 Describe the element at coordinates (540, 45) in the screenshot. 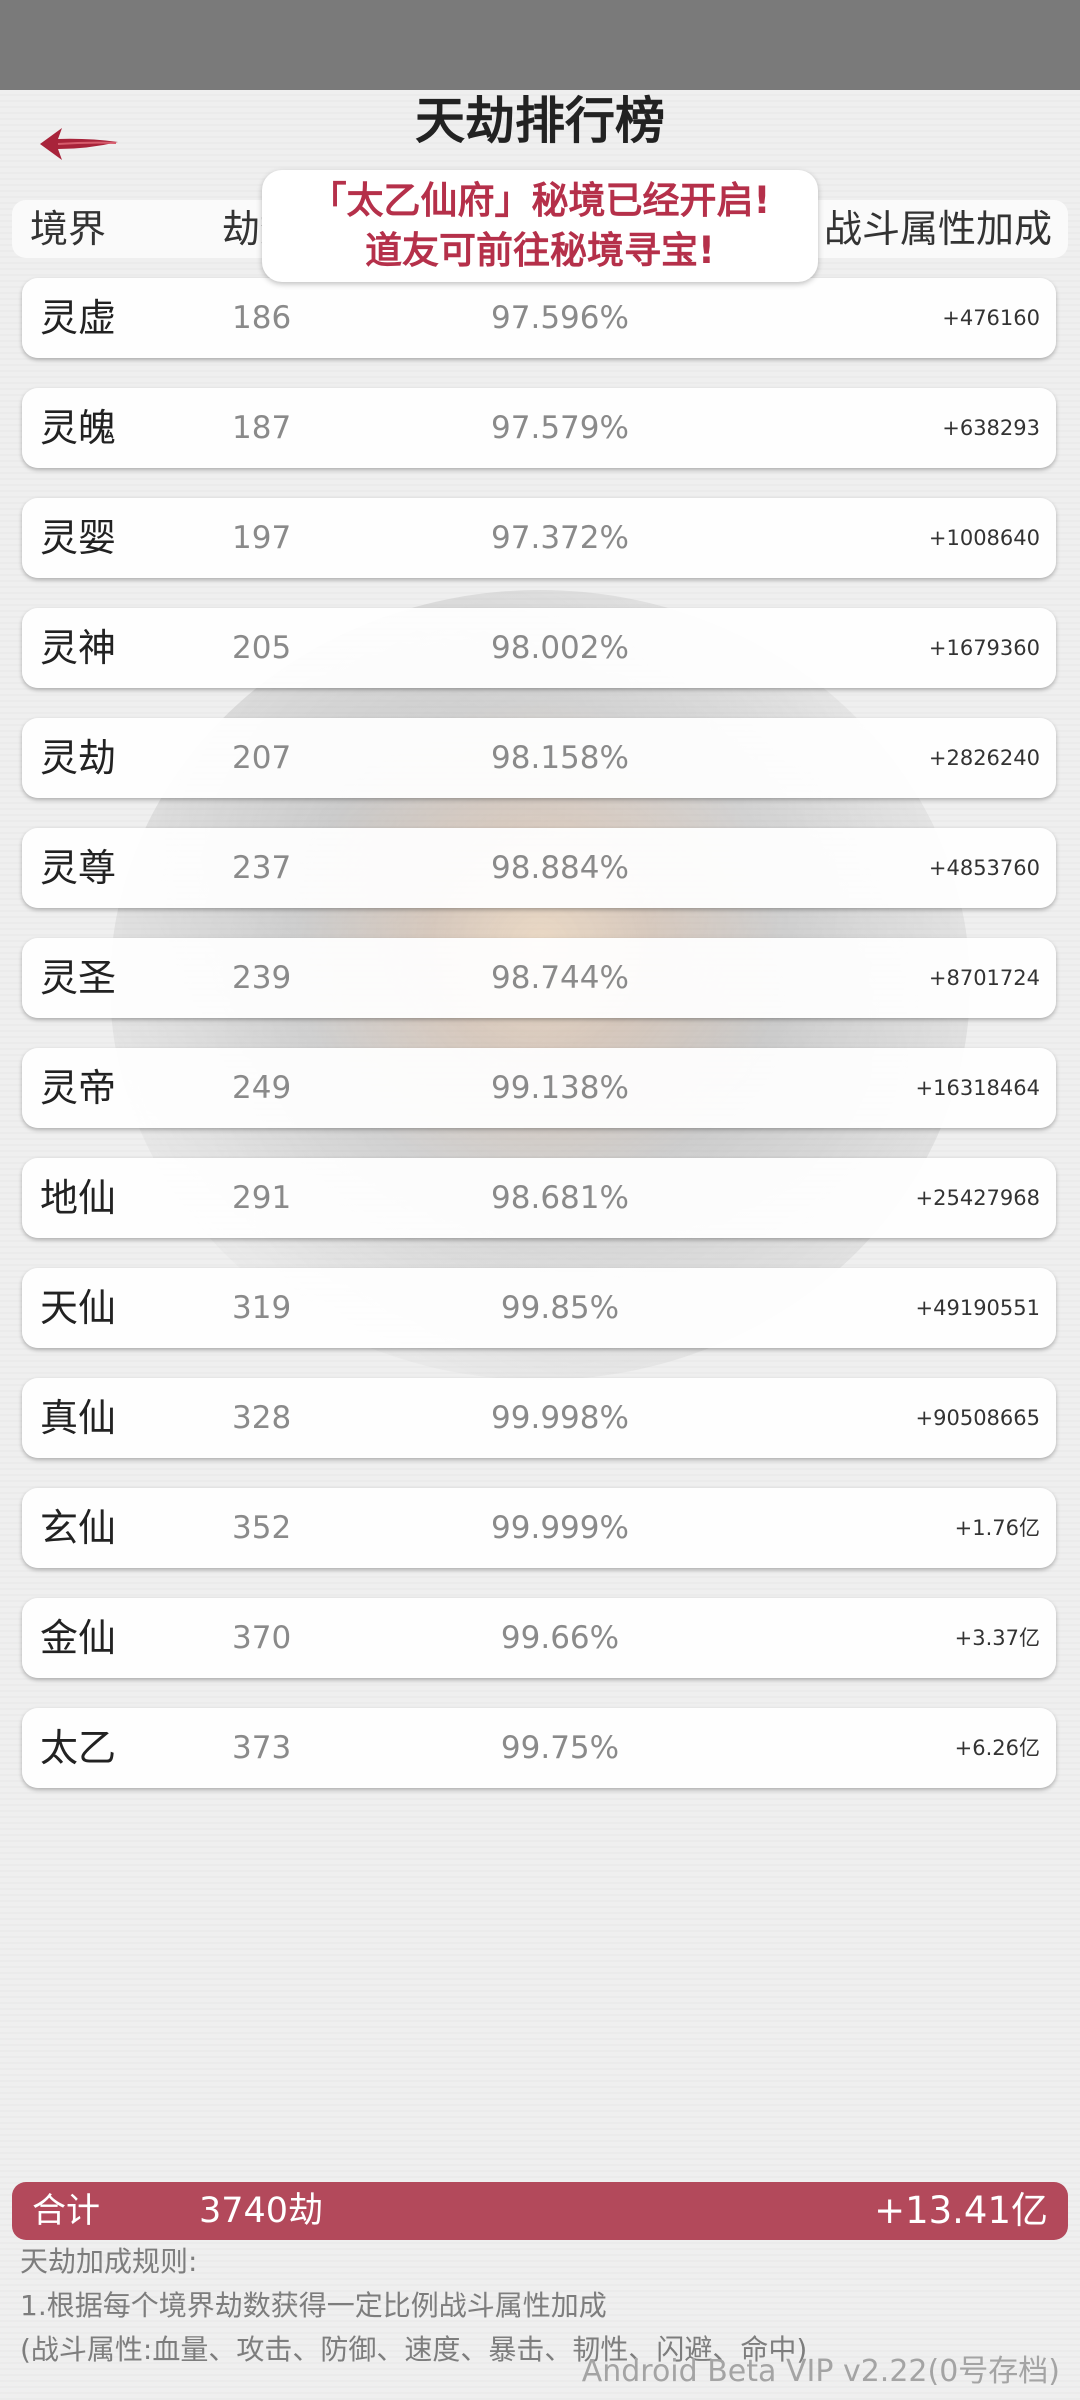

I see `status-bar` at that location.